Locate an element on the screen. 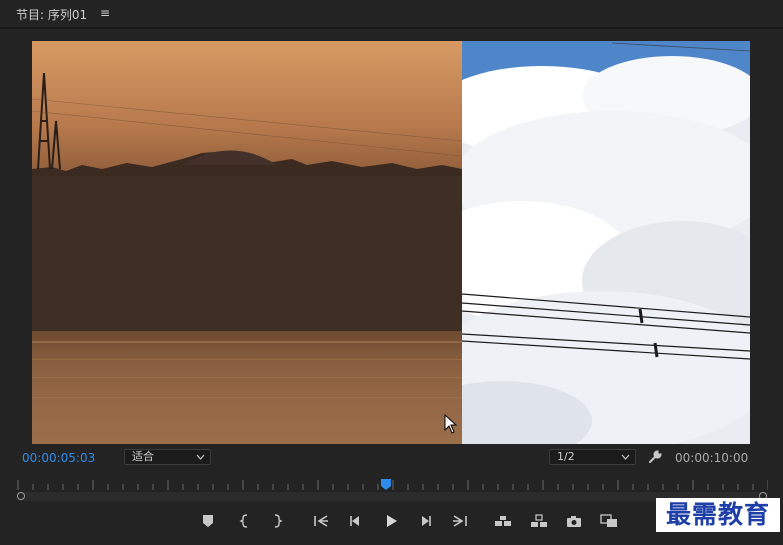  play-icon is located at coordinates (392, 521).